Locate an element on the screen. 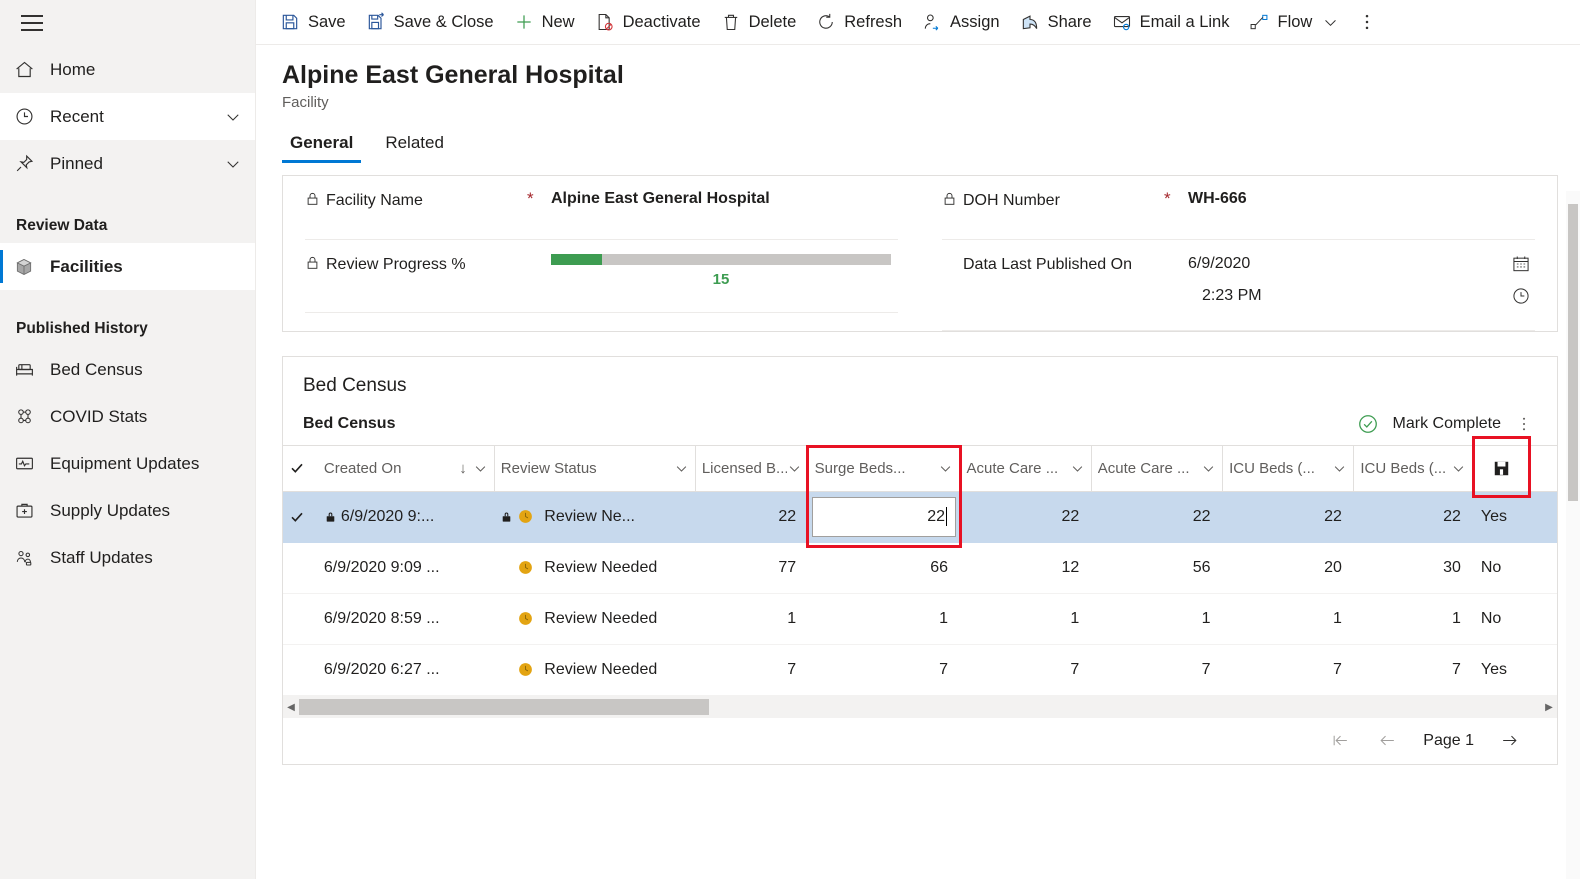  cell-surge-beds: 22 is located at coordinates (884, 517).